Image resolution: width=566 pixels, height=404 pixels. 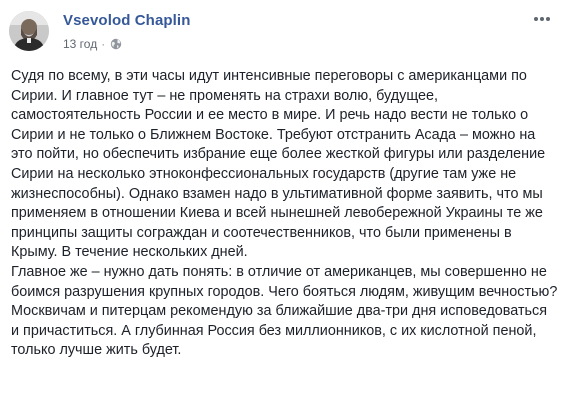 I want to click on avatar-image, so click(x=29, y=31).